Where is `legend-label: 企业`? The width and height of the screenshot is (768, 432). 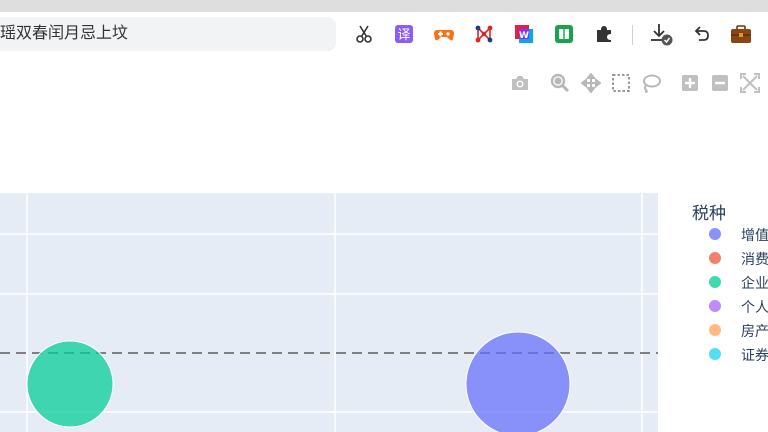 legend-label: 企业 is located at coordinates (754, 283).